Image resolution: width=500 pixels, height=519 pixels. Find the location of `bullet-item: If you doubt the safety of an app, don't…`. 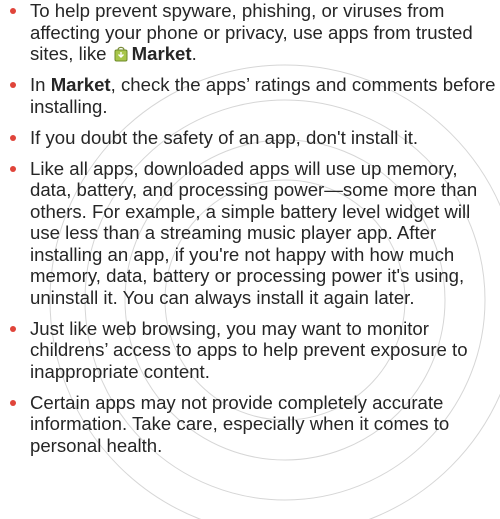

bullet-item: If you doubt the safety of an app, don't… is located at coordinates (254, 138).